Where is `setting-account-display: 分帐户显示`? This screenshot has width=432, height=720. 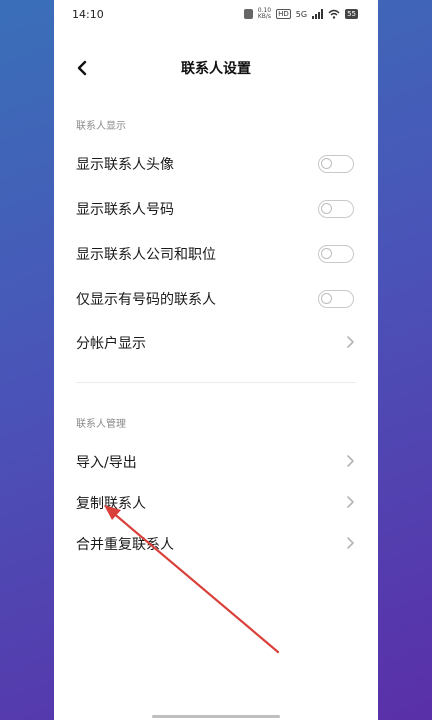 setting-account-display: 分帐户显示 is located at coordinates (216, 342).